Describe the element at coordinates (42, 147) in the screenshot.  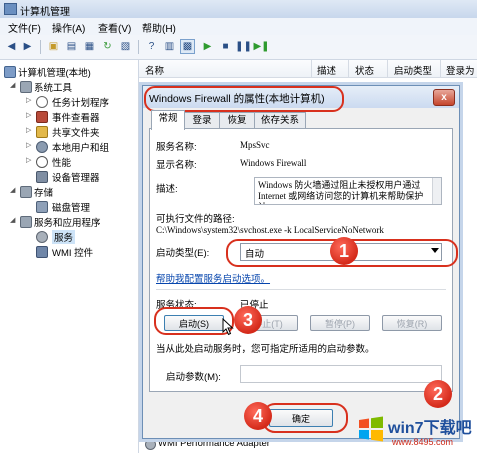
I see `users-icon` at that location.